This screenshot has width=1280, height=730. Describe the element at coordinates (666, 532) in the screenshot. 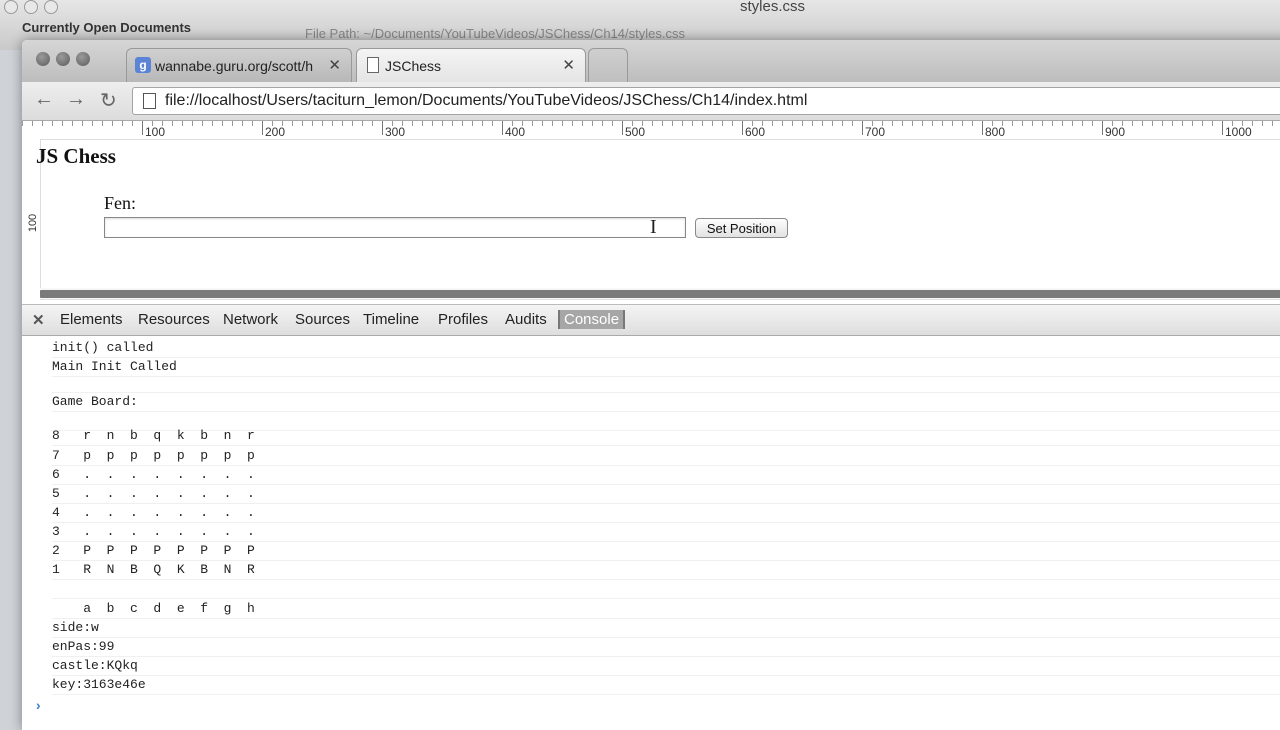

I see `console-line: 3 . . . . . . . .` at that location.